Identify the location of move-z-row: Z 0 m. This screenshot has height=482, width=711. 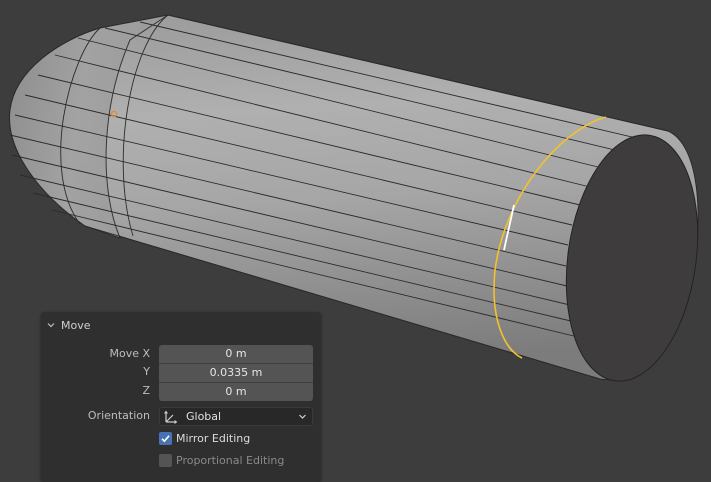
(181, 391).